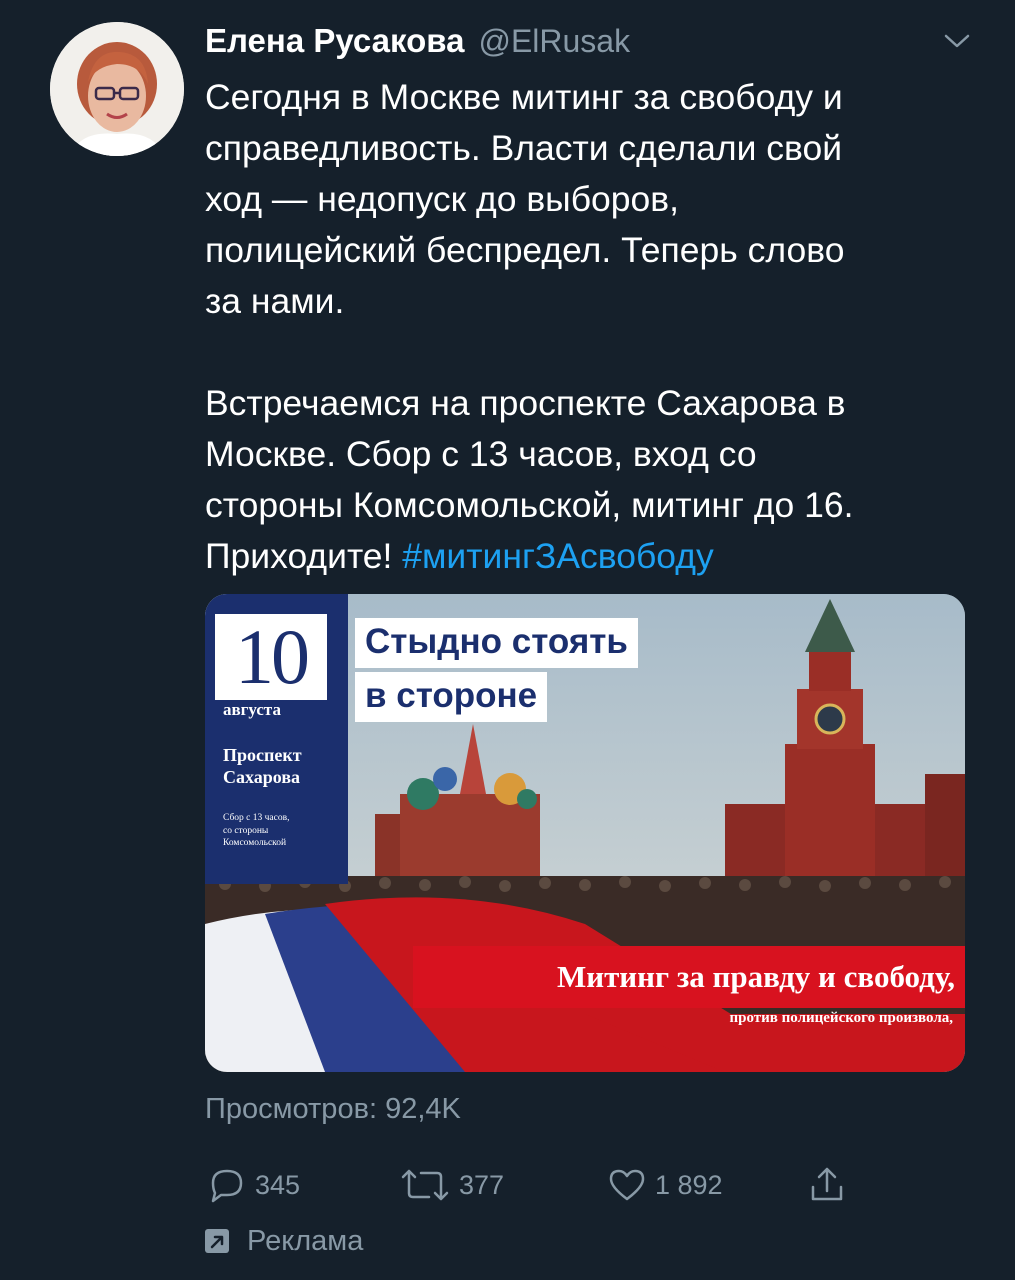  I want to click on share-button, so click(830, 1185).